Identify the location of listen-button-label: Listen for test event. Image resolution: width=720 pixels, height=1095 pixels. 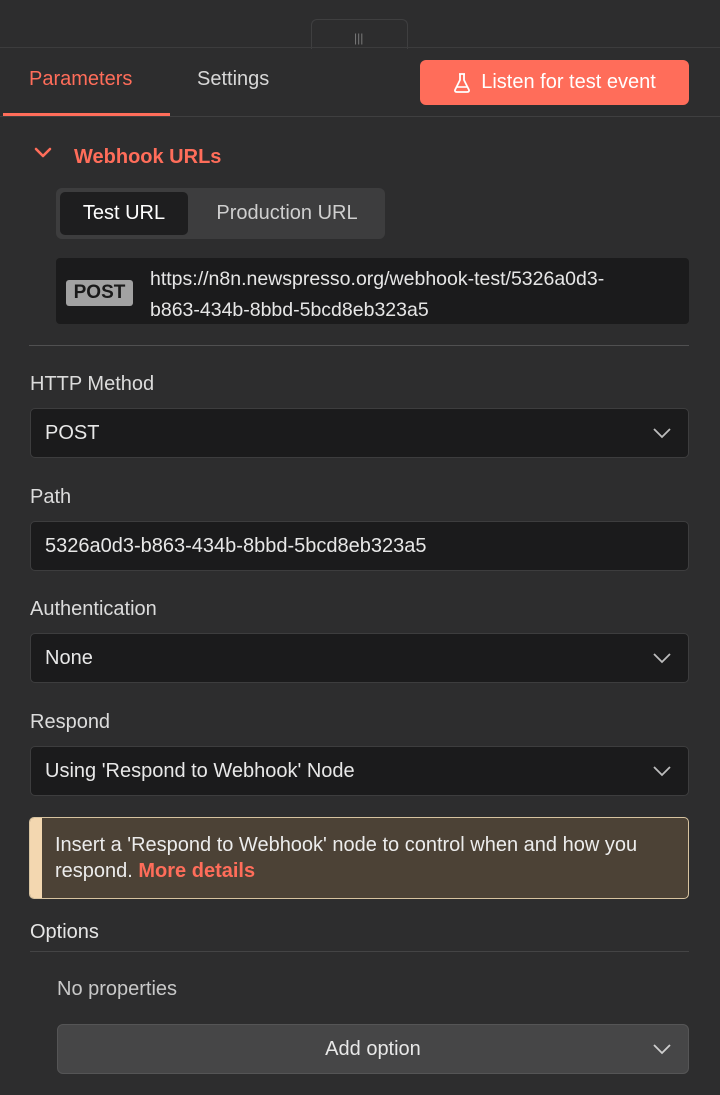
(568, 82).